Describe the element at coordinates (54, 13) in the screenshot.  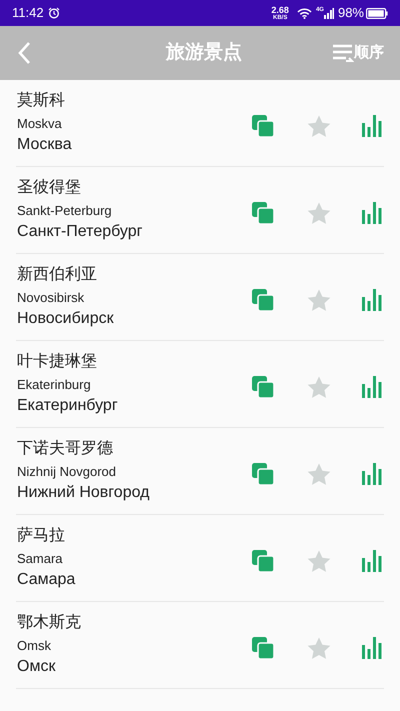
I see `alarm-icon` at that location.